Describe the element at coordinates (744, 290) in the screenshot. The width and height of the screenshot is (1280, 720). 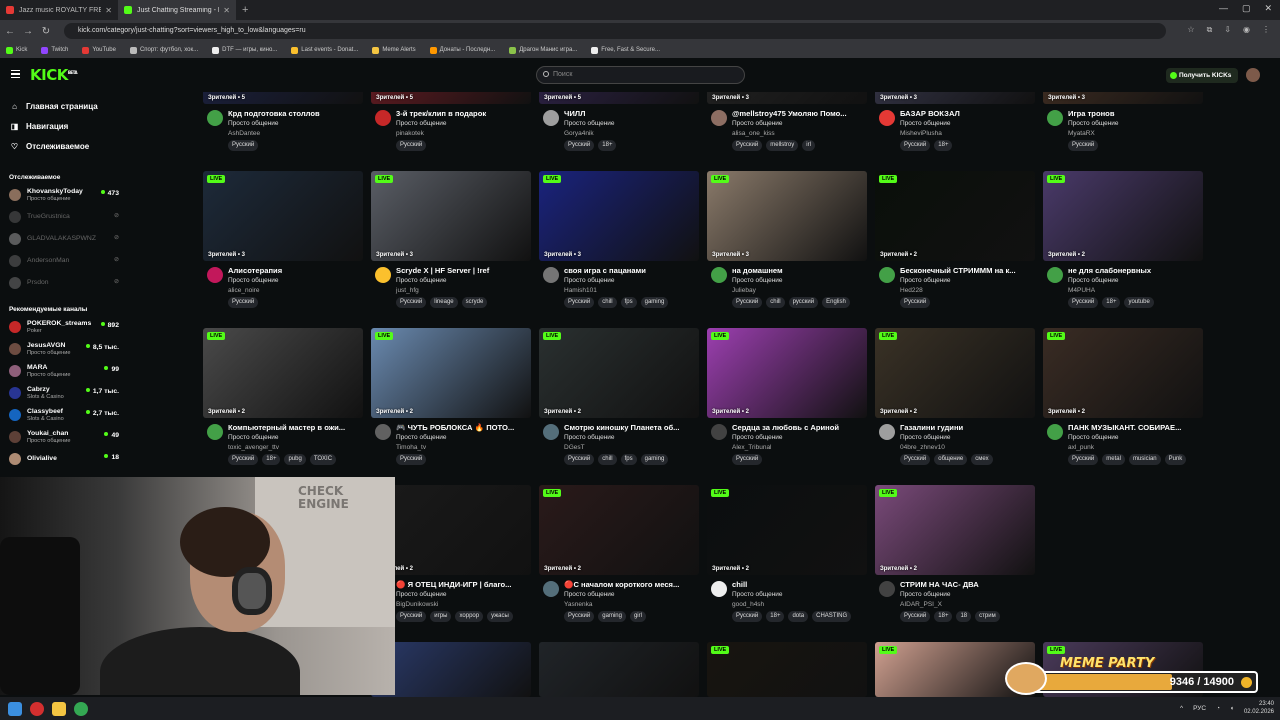
I see `channel-name: Juliebay` at that location.